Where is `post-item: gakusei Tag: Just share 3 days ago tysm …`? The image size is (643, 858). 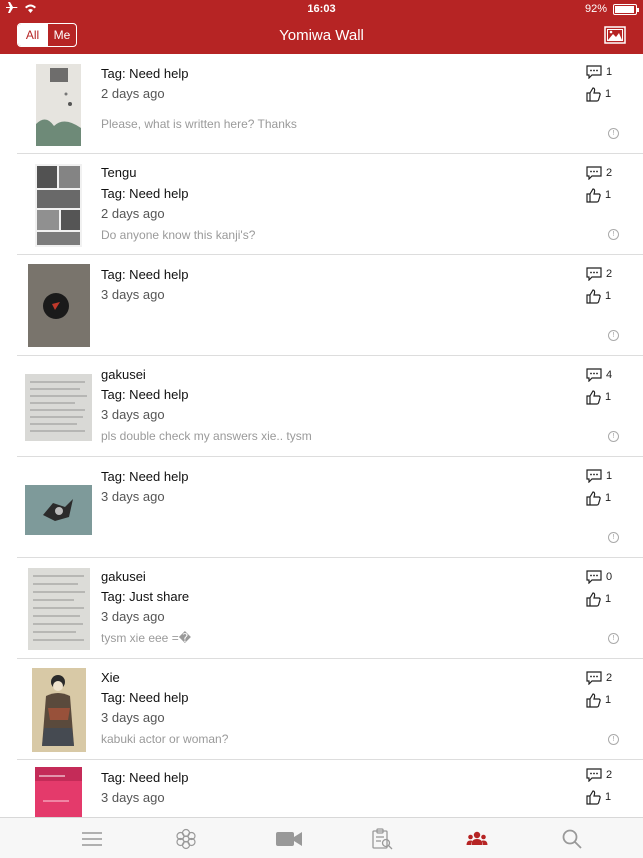 post-item: gakusei Tag: Just share 3 days ago tysm … is located at coordinates (330, 609).